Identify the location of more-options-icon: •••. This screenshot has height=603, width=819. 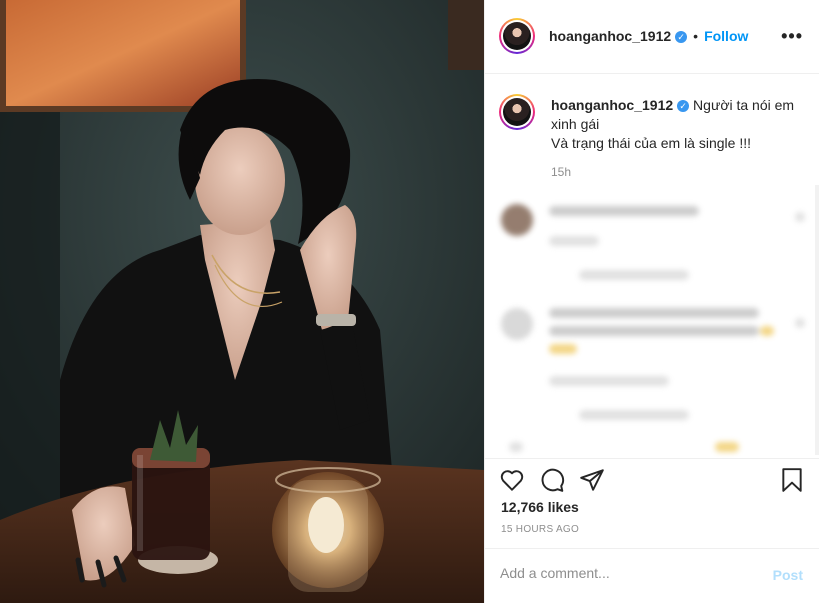
(792, 36).